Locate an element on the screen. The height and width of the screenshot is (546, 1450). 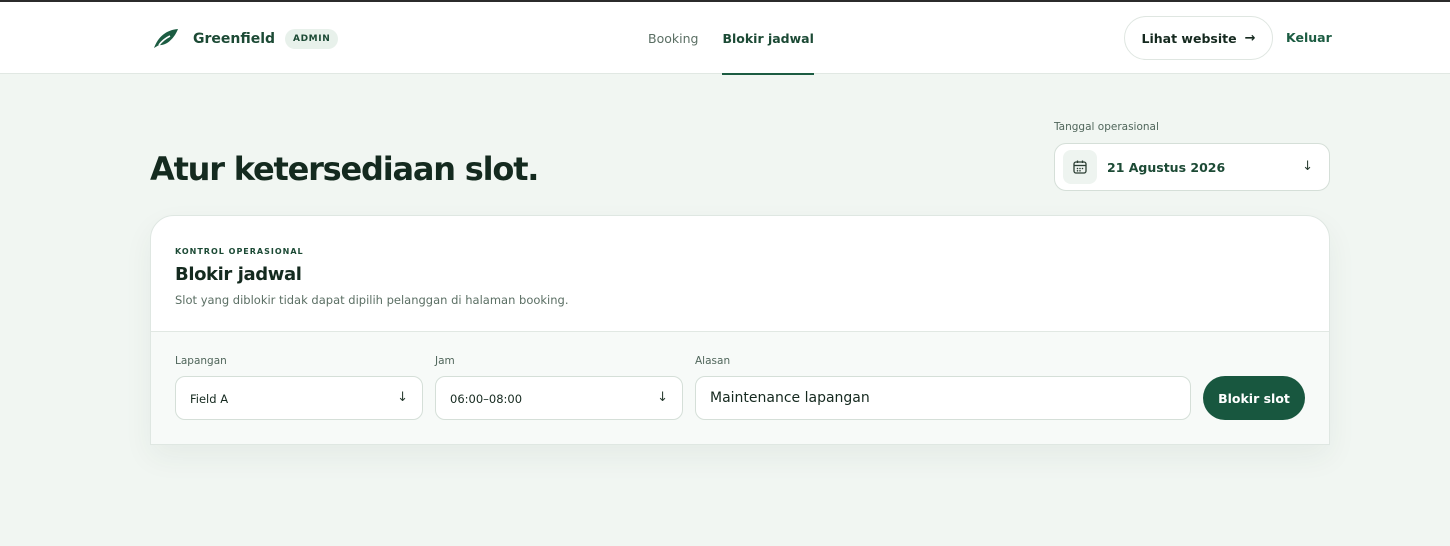
date-value: 21 Agustus 2026 is located at coordinates (1166, 167).